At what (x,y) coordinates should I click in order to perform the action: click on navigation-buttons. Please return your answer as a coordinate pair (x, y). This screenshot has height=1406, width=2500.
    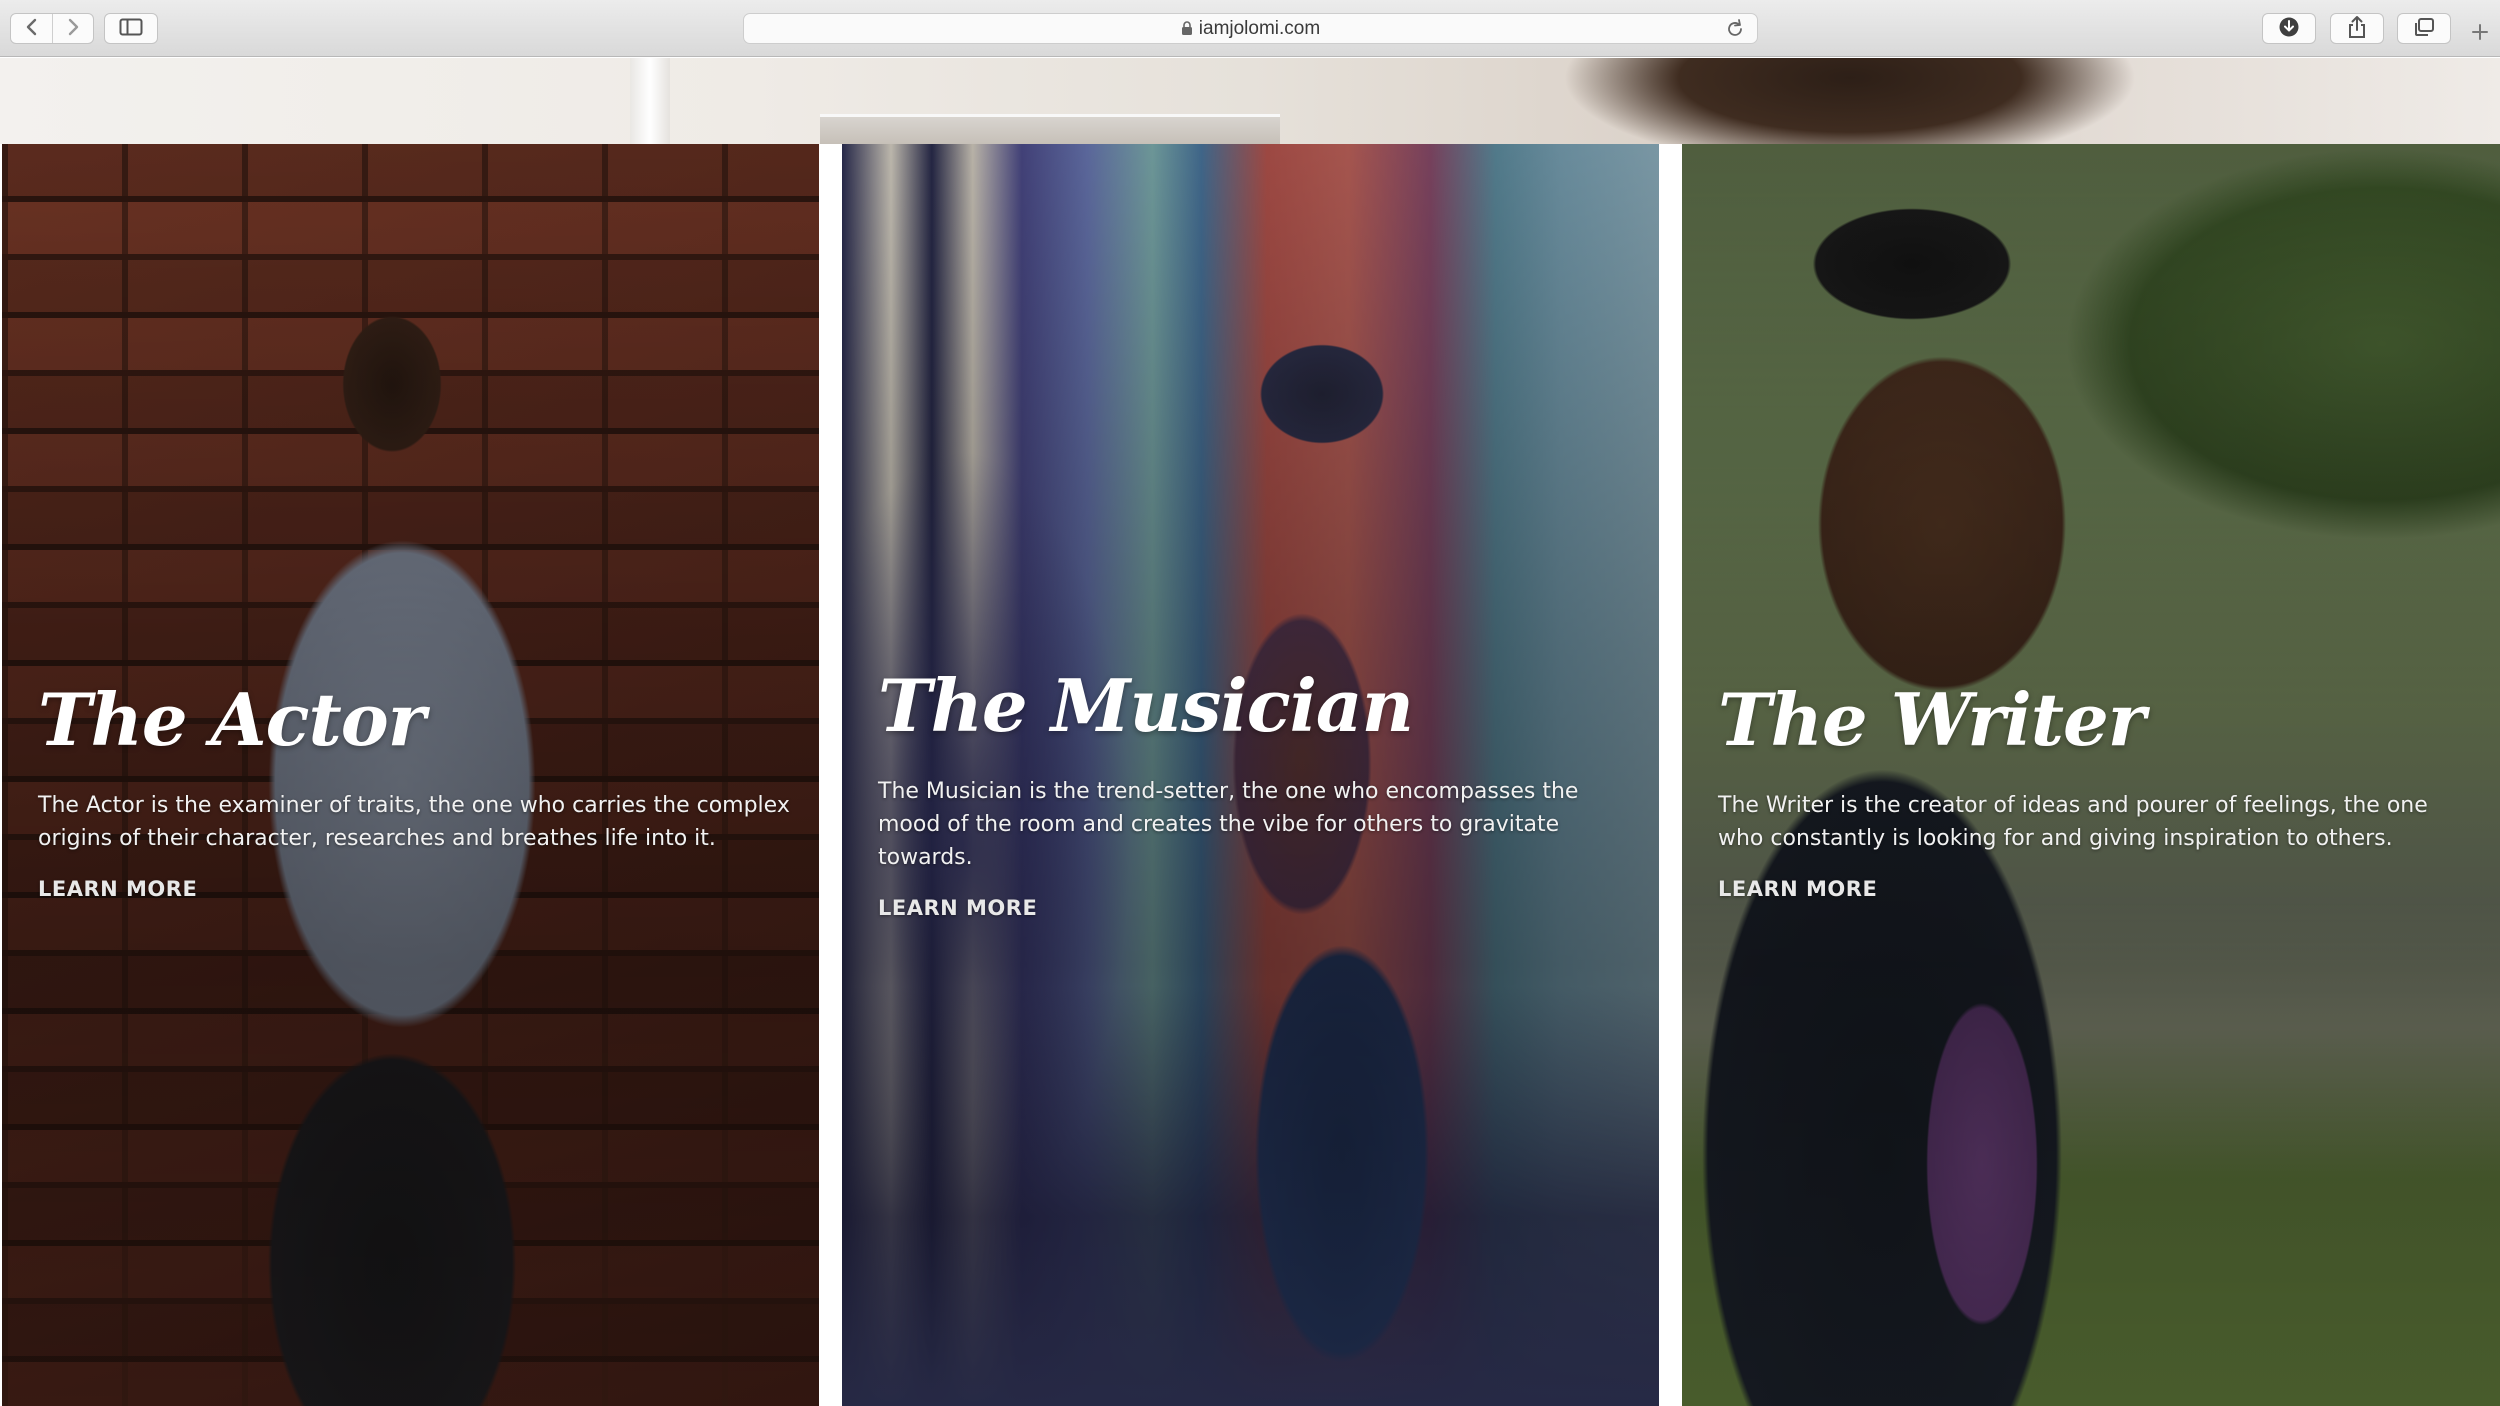
    Looking at the image, I should click on (52, 28).